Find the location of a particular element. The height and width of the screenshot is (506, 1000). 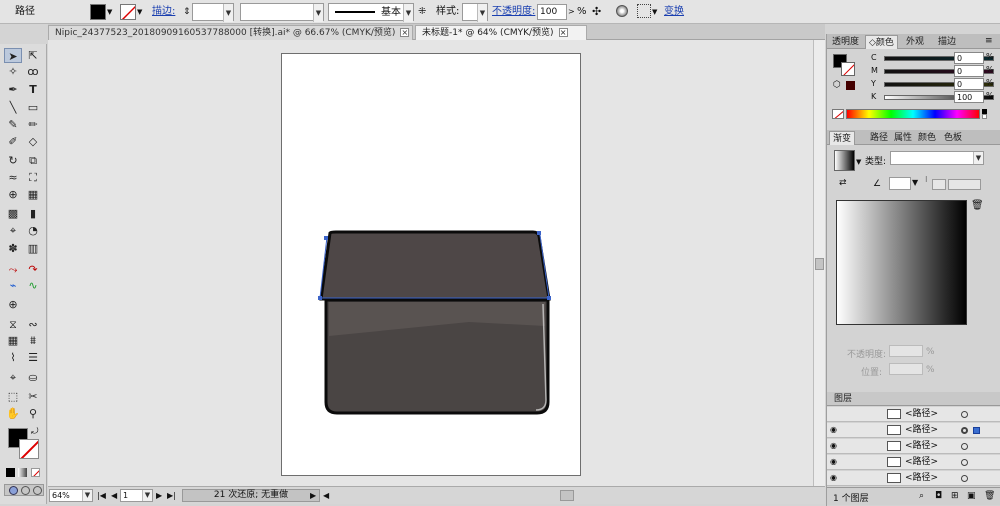

tab-label: 颜色 is located at coordinates (884, 43).